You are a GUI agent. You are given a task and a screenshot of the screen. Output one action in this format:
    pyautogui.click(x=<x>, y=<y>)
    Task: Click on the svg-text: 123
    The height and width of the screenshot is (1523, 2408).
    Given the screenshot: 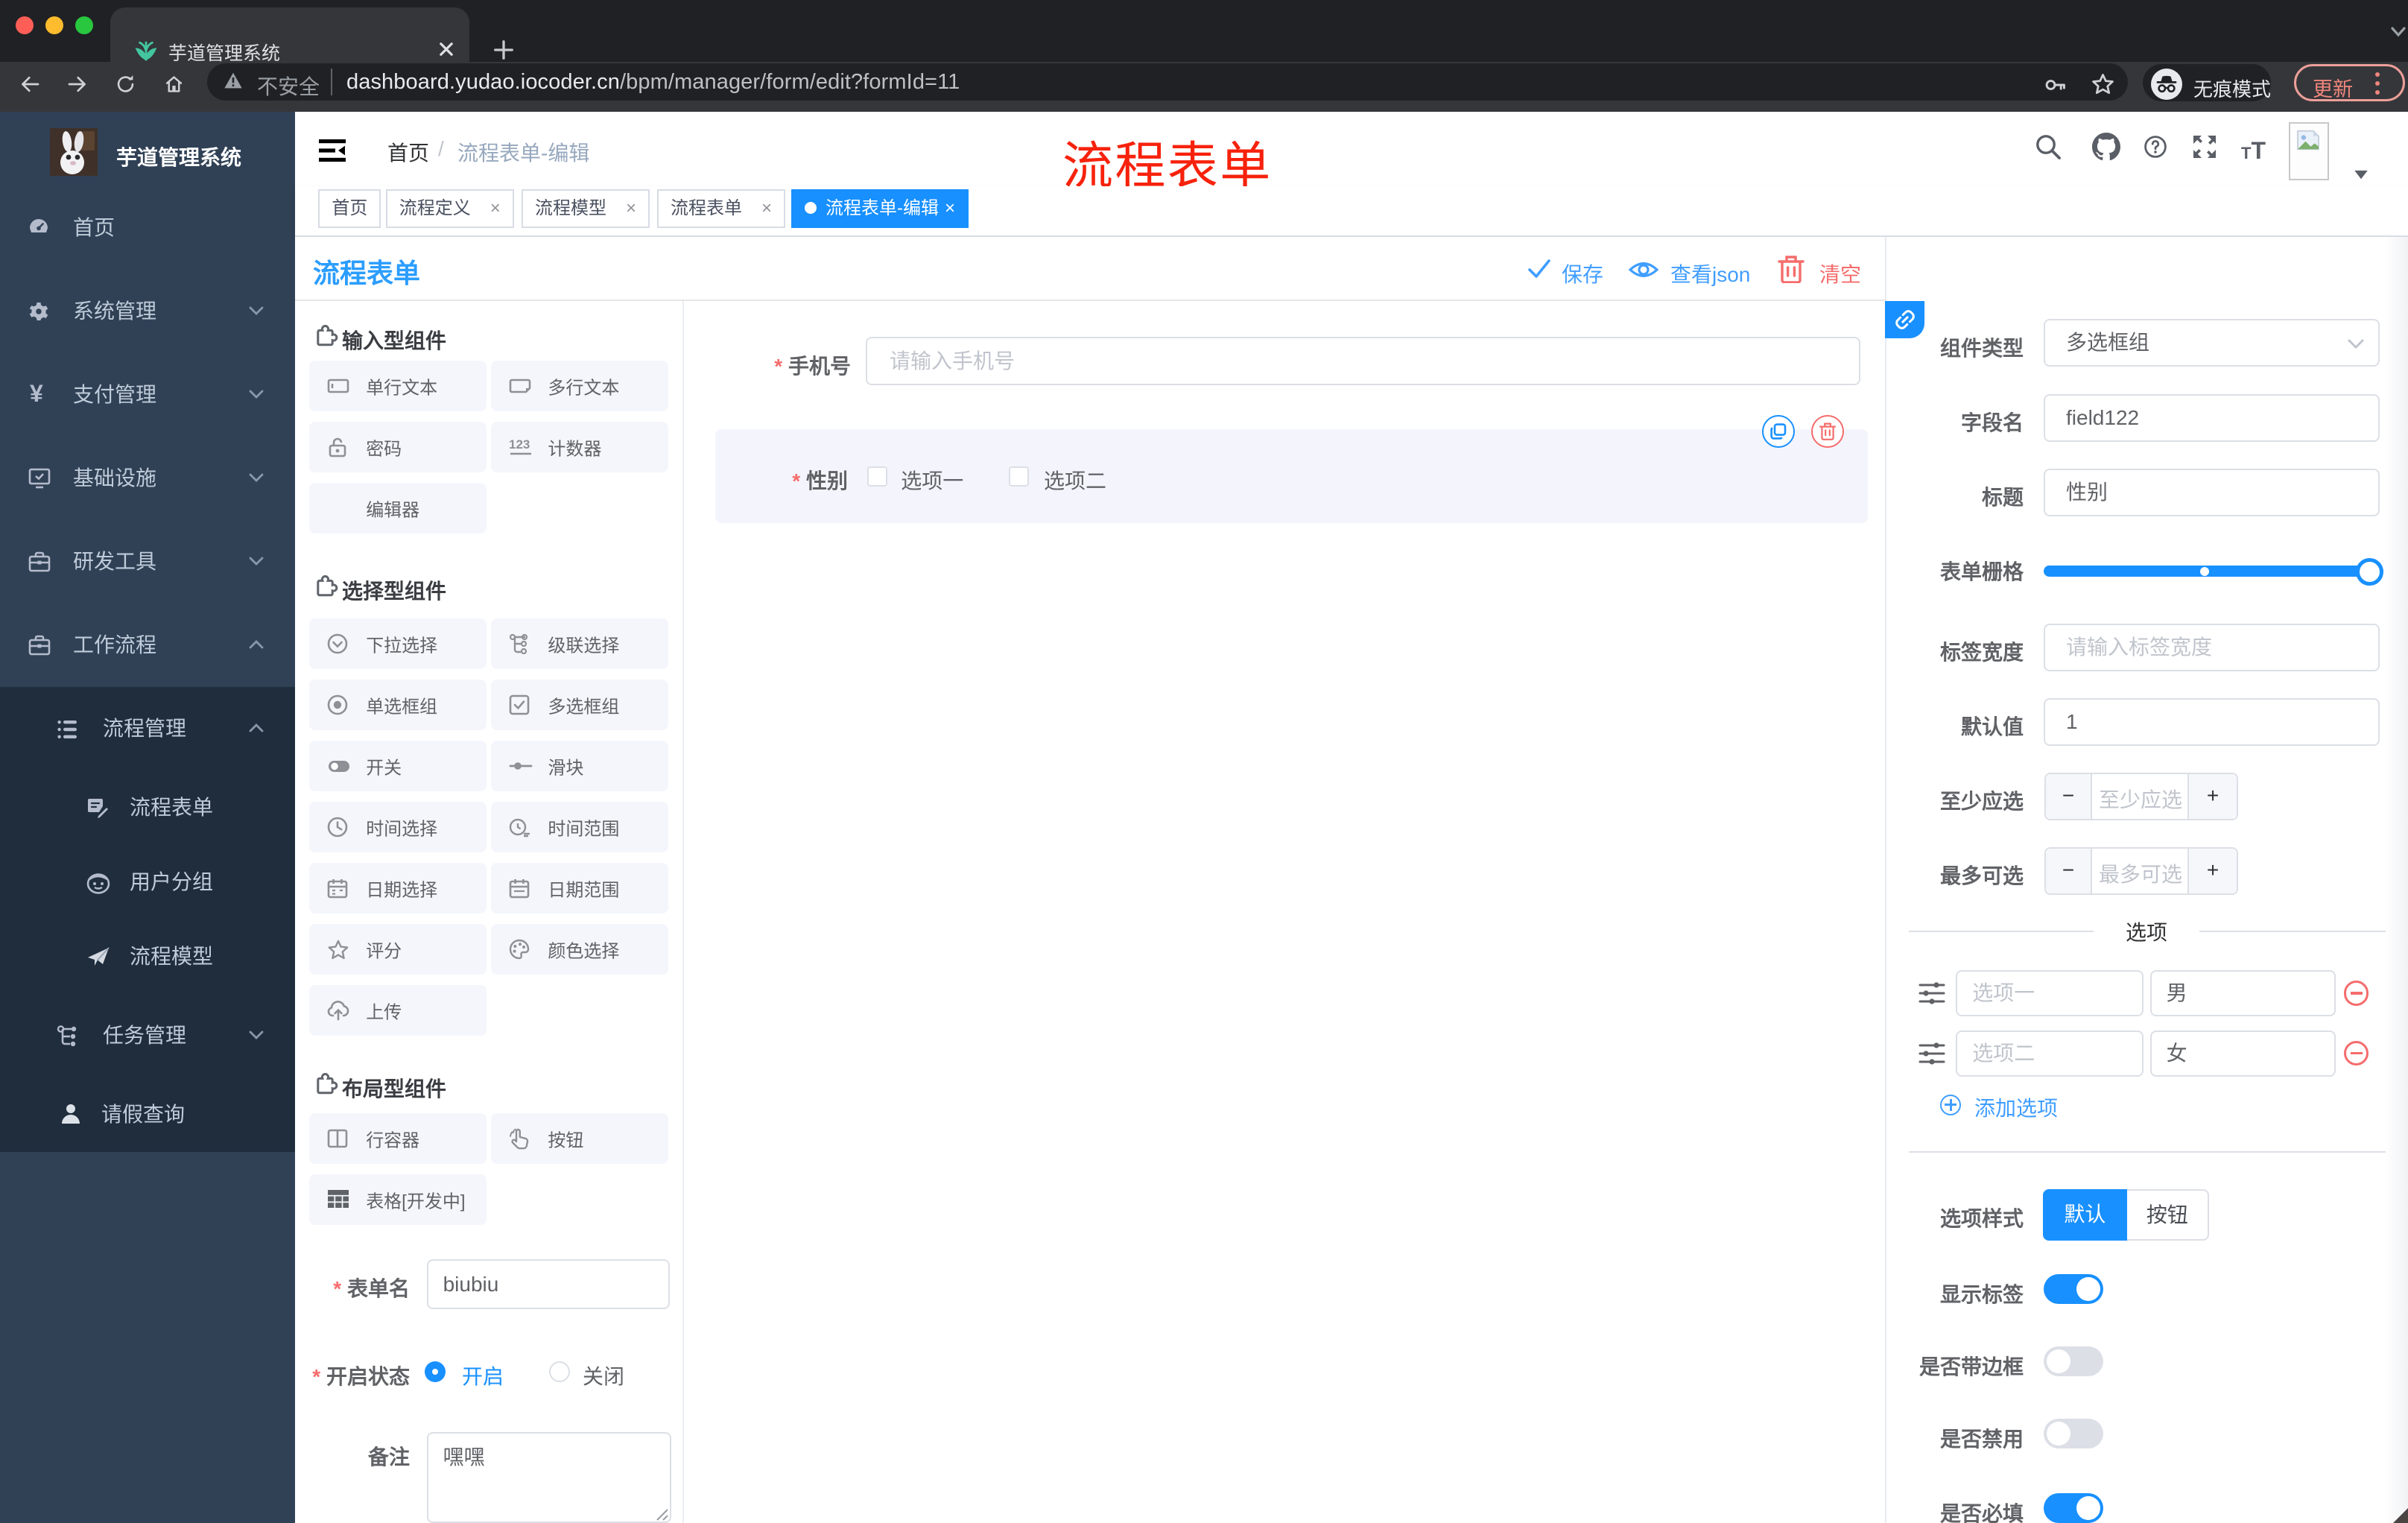 What is the action you would take?
    pyautogui.click(x=519, y=444)
    